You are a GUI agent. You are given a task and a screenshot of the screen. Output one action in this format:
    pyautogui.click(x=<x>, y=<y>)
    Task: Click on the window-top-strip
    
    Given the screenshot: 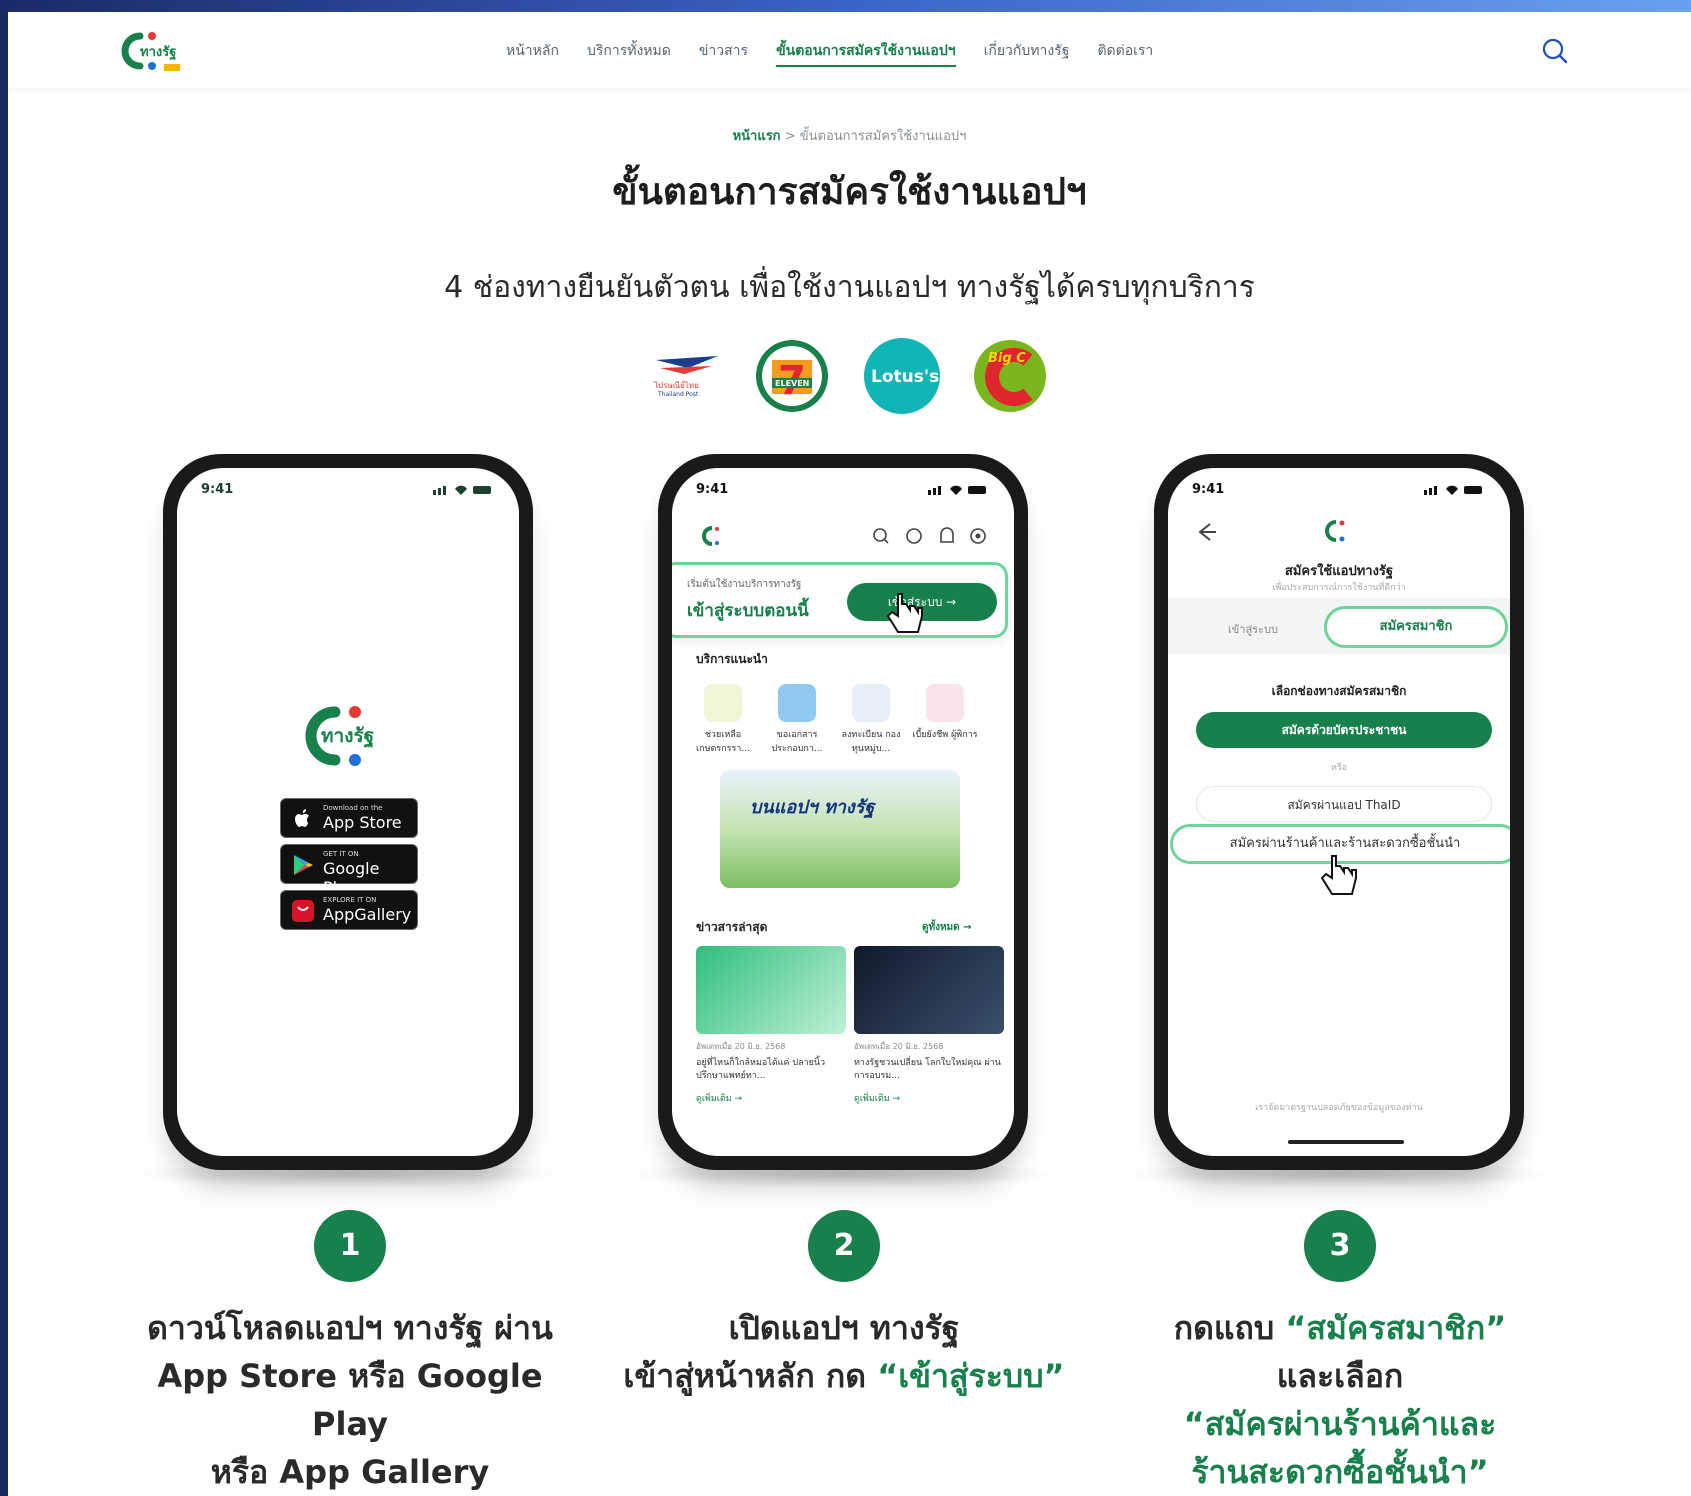 What is the action you would take?
    pyautogui.click(x=845, y=6)
    